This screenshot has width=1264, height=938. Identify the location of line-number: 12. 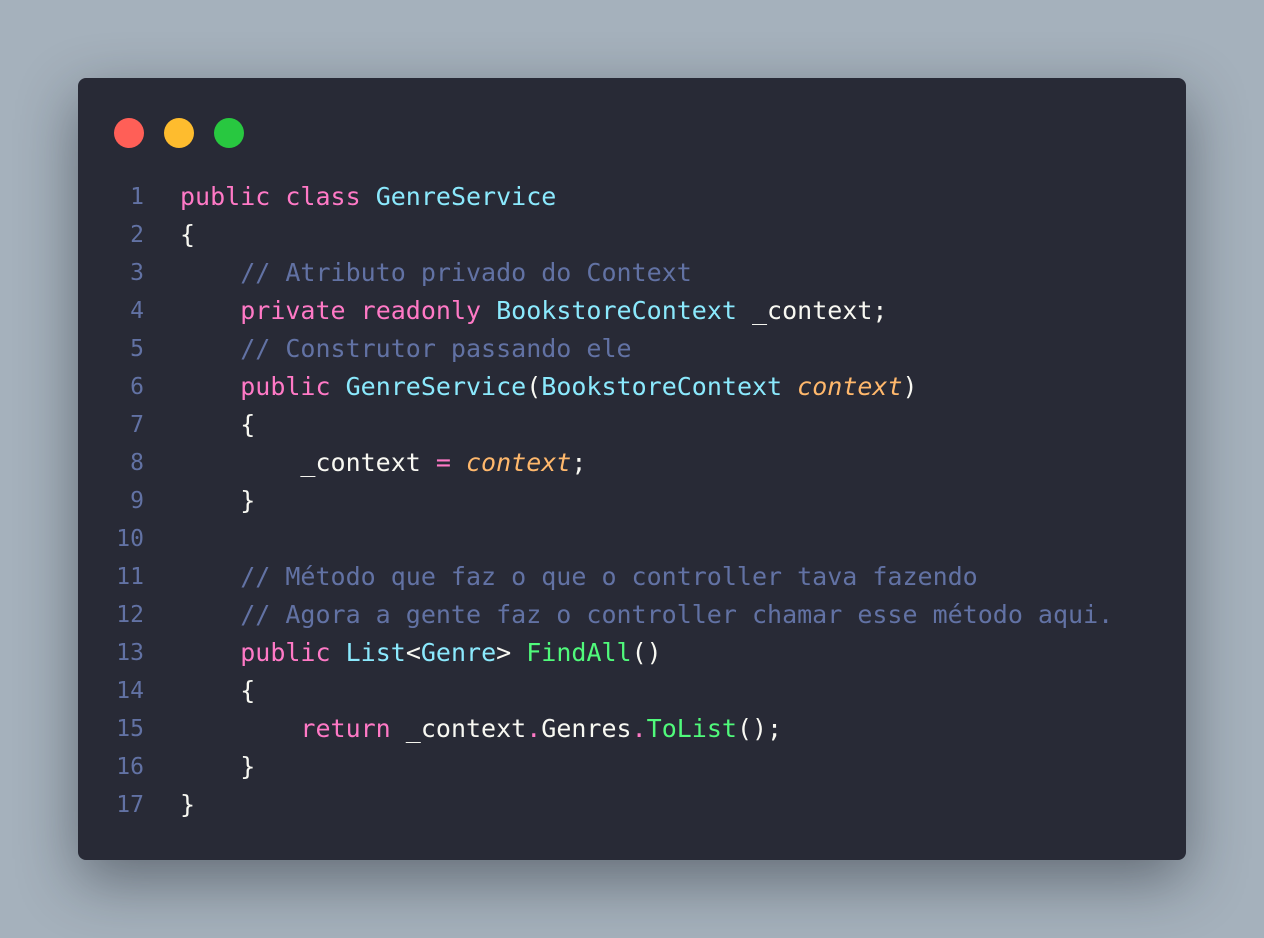
(130, 615).